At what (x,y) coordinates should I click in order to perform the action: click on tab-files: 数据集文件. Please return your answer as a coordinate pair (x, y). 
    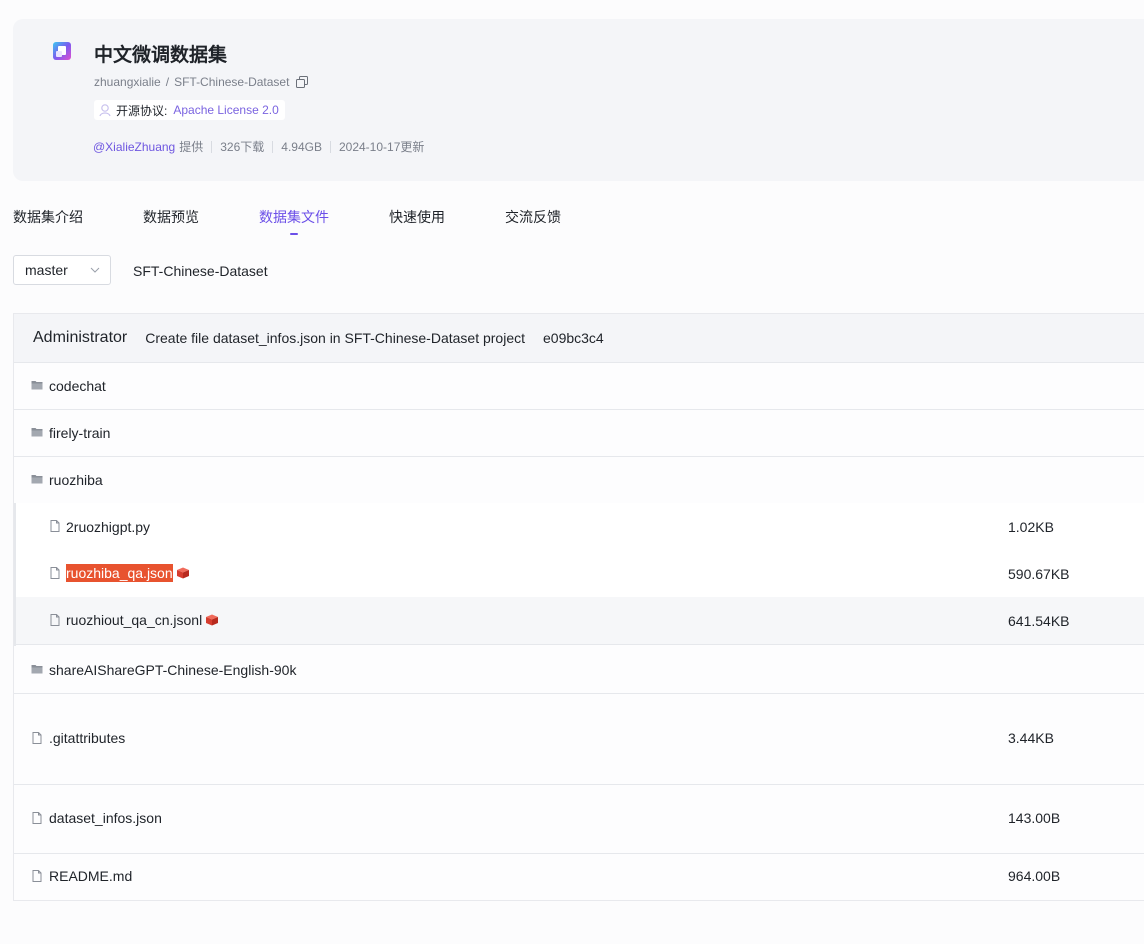
    Looking at the image, I should click on (294, 221).